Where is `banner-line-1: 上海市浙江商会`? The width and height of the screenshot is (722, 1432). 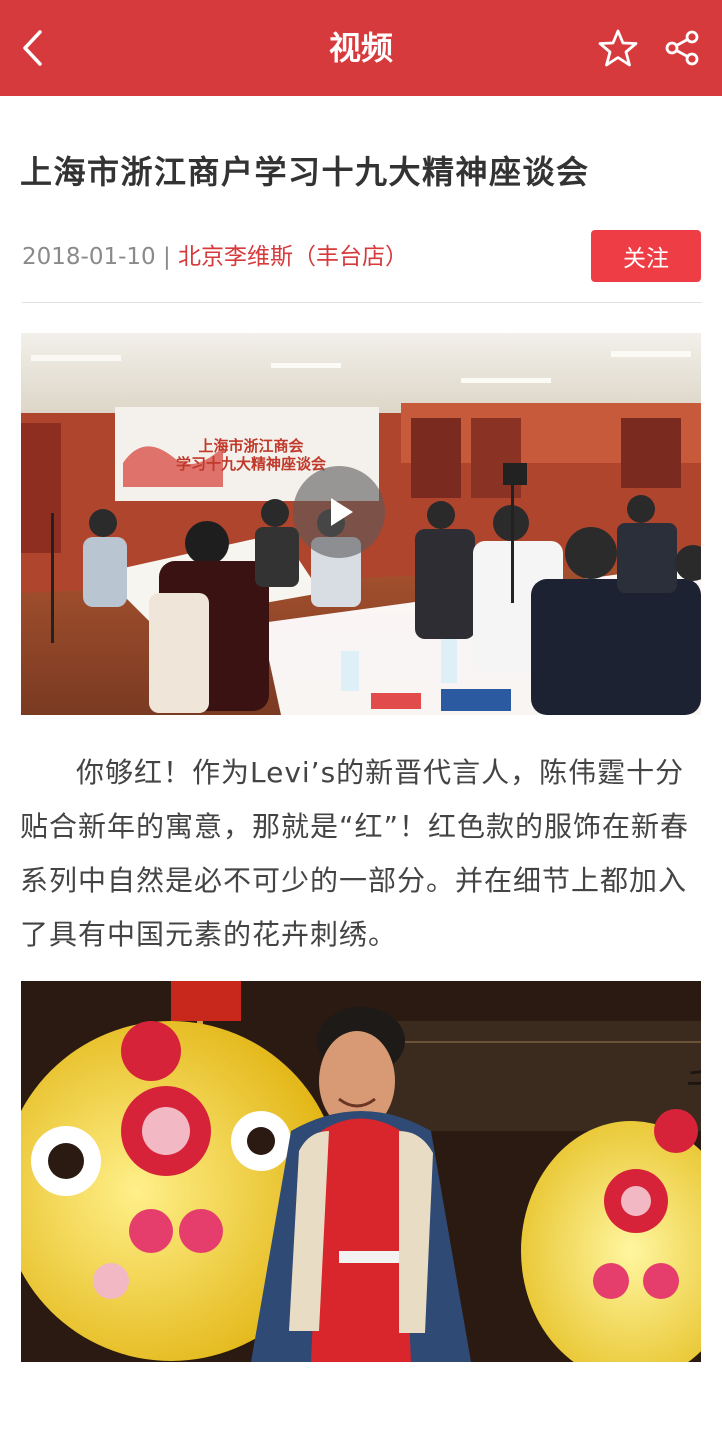 banner-line-1: 上海市浙江商会 is located at coordinates (250, 446).